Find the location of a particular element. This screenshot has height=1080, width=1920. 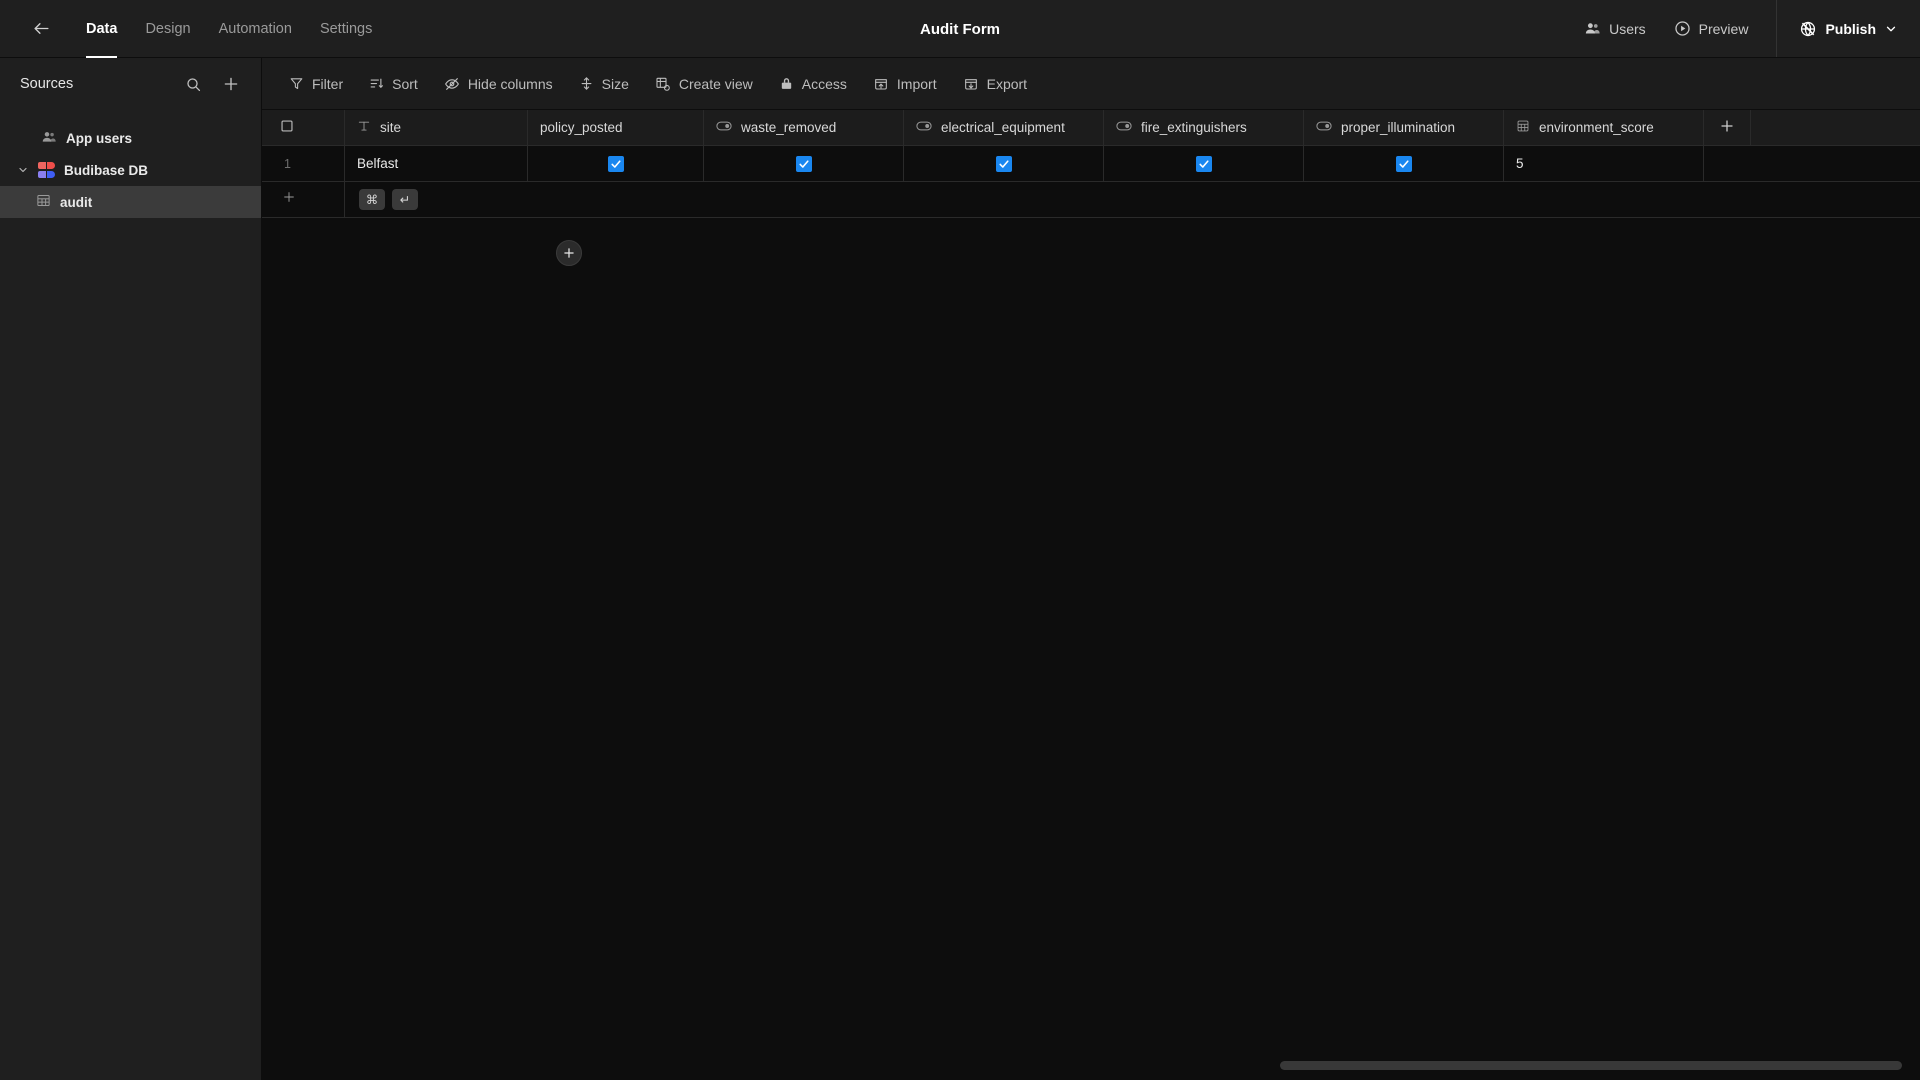

users-button: Users is located at coordinates (1615, 28).